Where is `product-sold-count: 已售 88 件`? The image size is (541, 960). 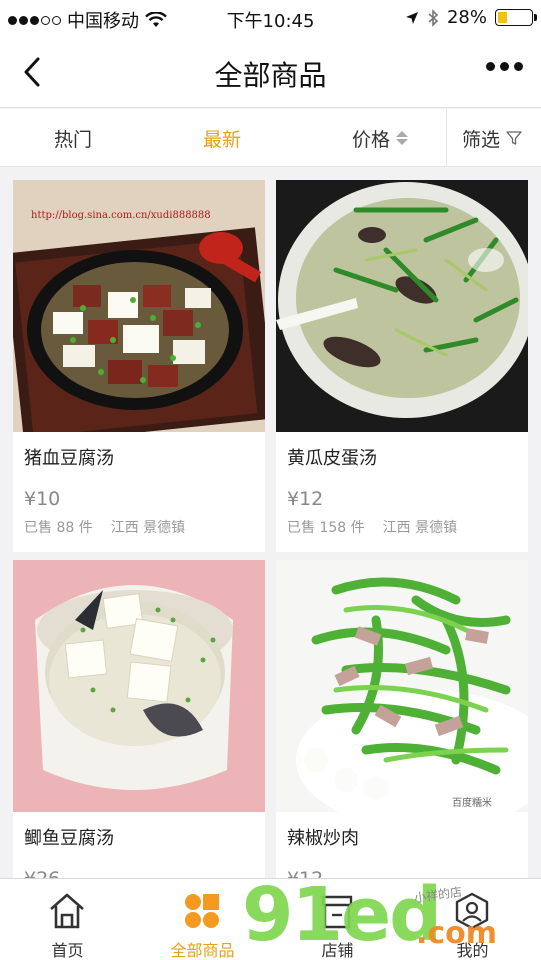
product-sold-count: 已售 88 件 is located at coordinates (58, 528).